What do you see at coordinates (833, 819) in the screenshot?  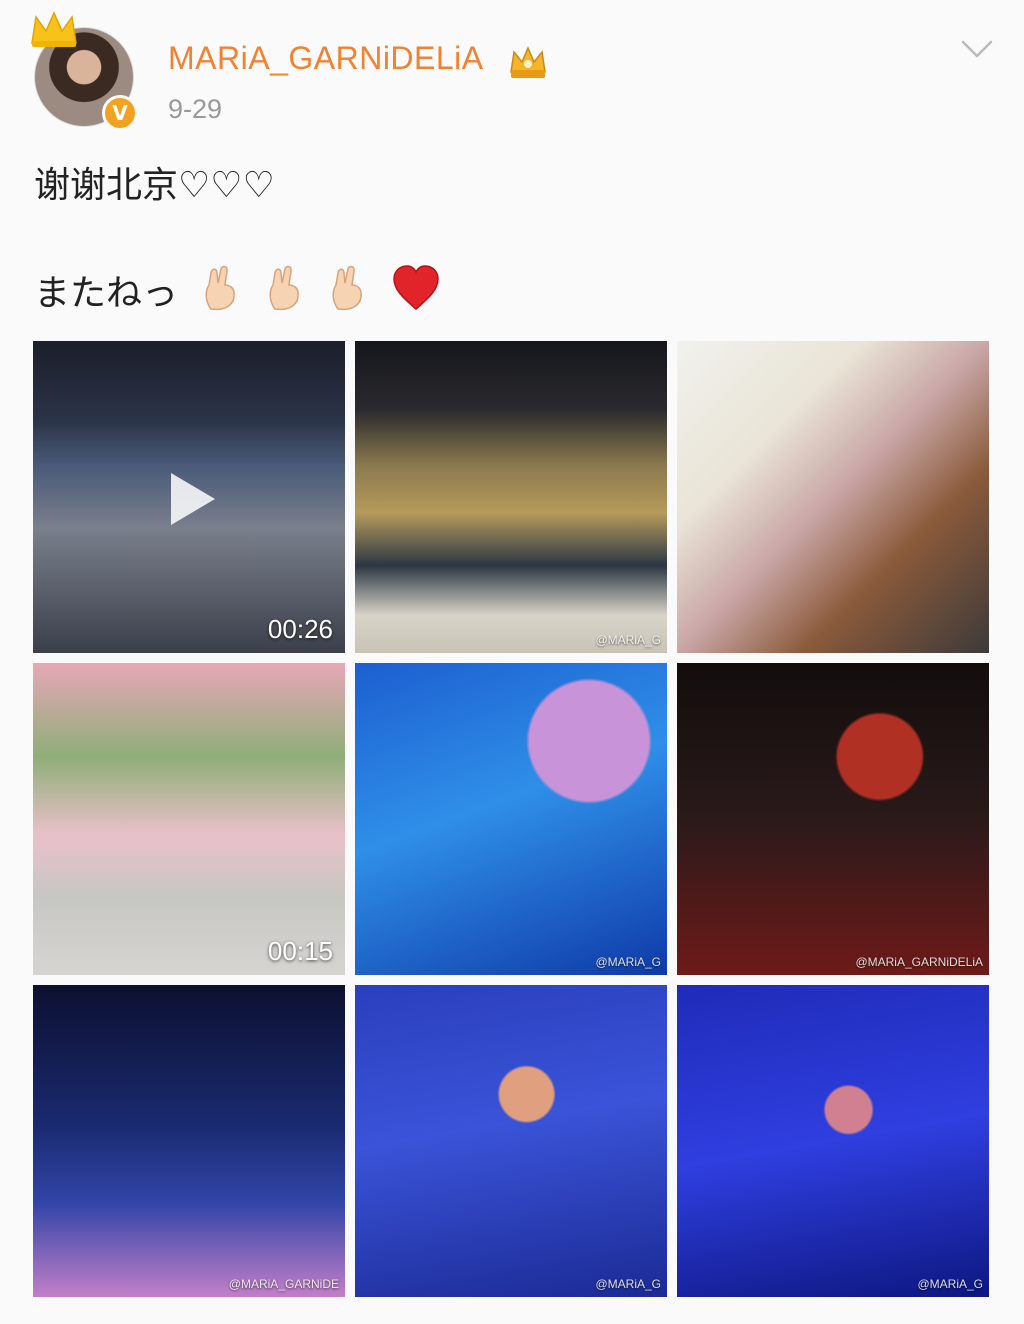 I see `media-tile-photo: @MARiA_GARNiDELiA` at bounding box center [833, 819].